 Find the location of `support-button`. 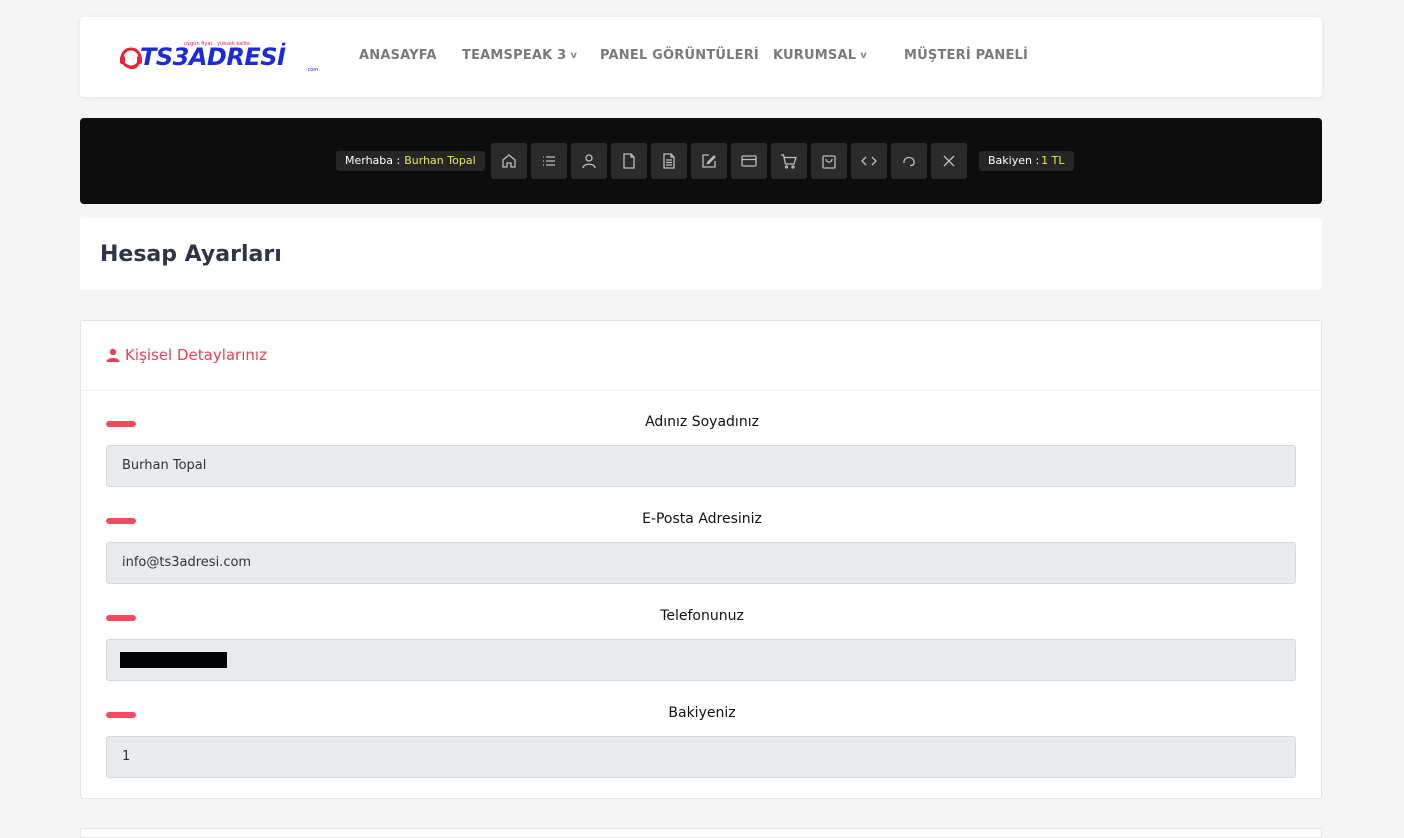

support-button is located at coordinates (909, 161).